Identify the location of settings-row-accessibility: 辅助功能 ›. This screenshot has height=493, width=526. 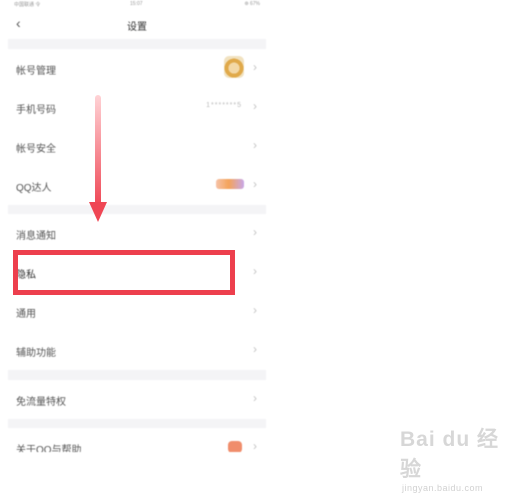
(137, 350).